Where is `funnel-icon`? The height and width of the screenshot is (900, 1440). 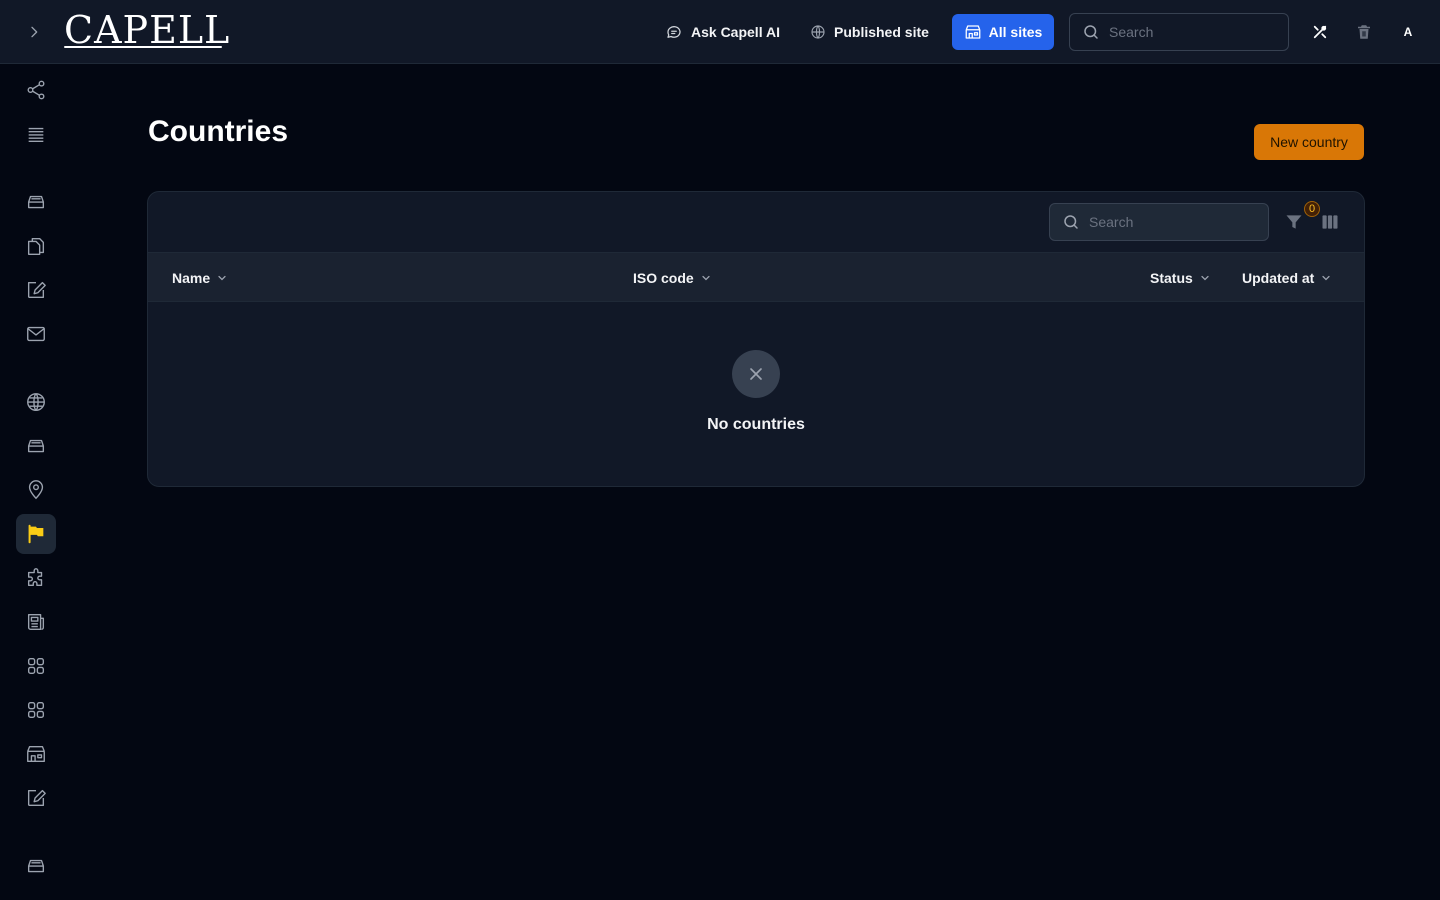
funnel-icon is located at coordinates (1294, 222).